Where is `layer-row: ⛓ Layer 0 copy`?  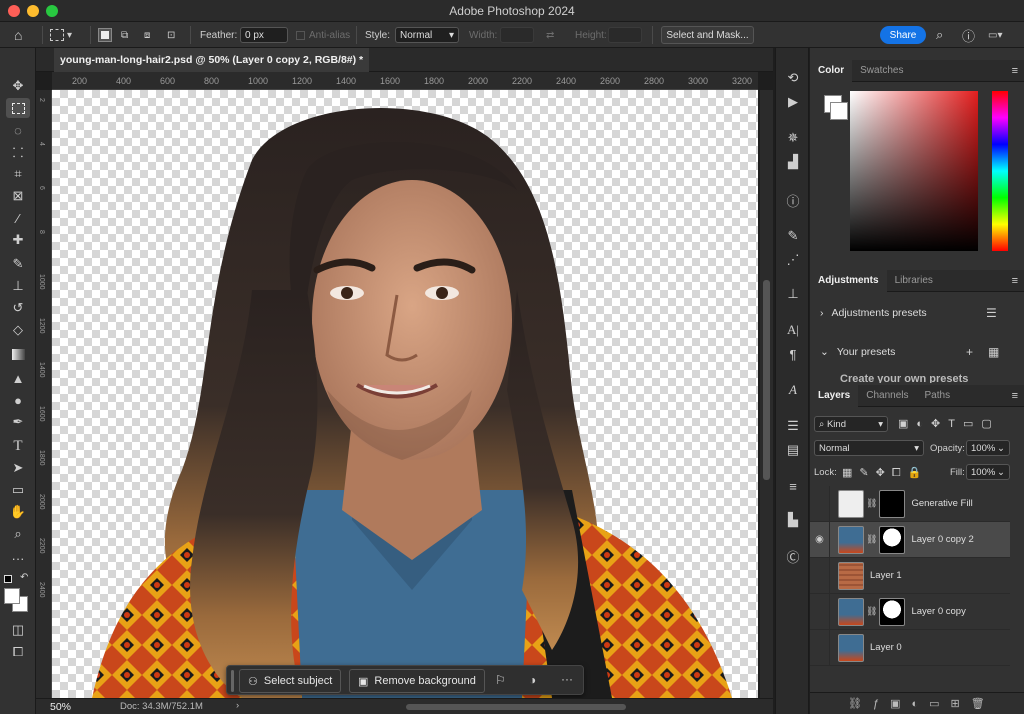
layer-row: ⛓ Layer 0 copy is located at coordinates (910, 611).